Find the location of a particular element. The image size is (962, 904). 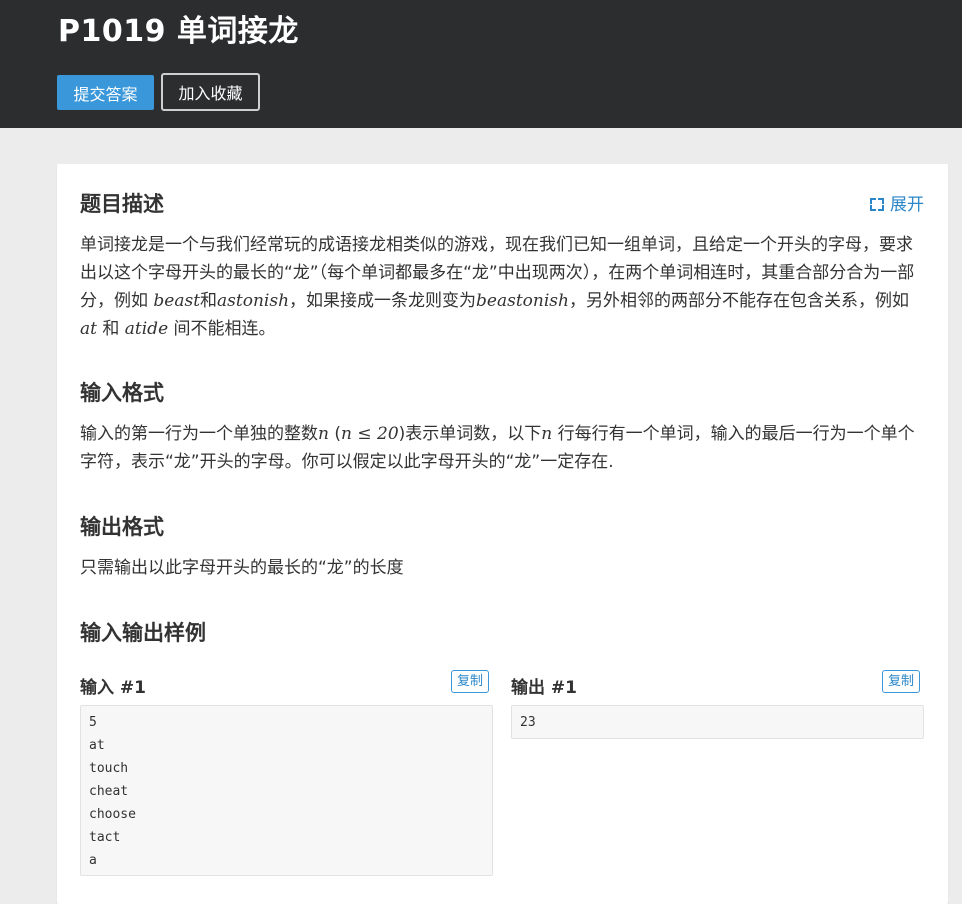

input-format-title: 输入格式 is located at coordinates (122, 393).